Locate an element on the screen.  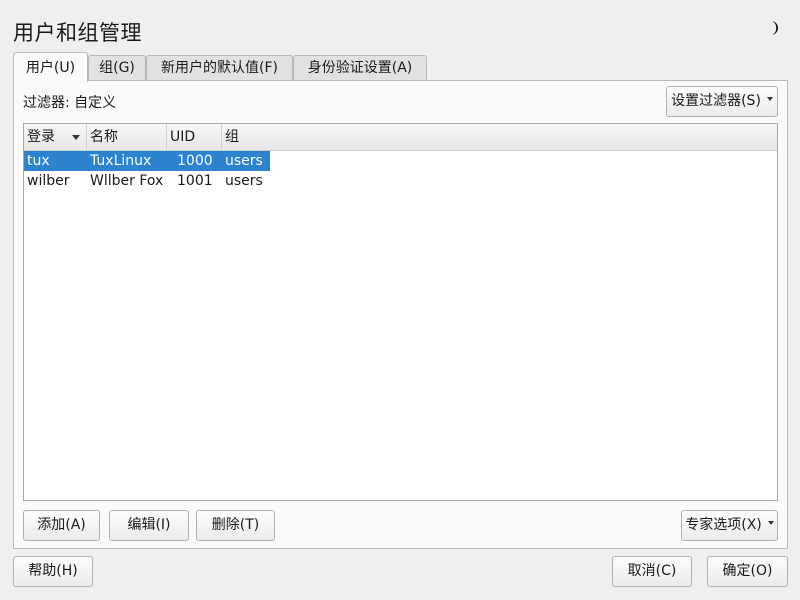
edit-button-label: 编辑(I) is located at coordinates (149, 525).